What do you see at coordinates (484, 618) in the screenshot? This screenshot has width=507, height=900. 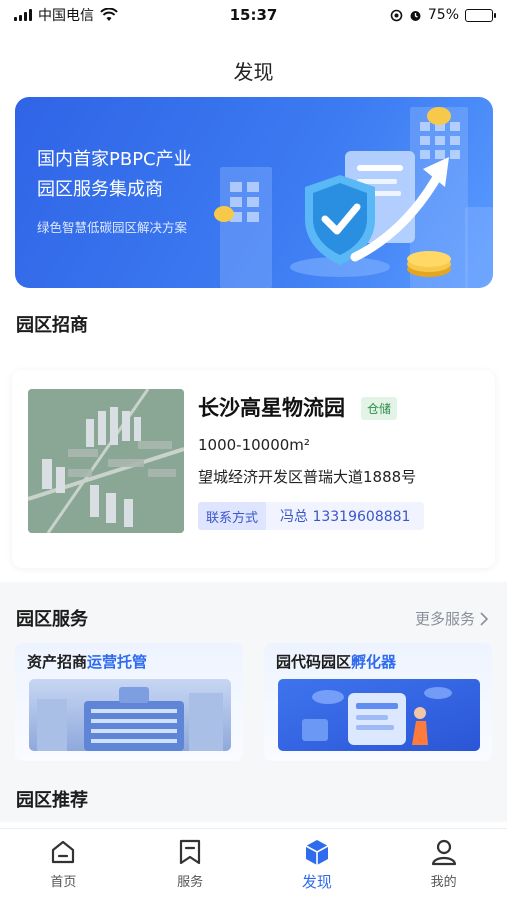 I see `chevron-right-icon` at bounding box center [484, 618].